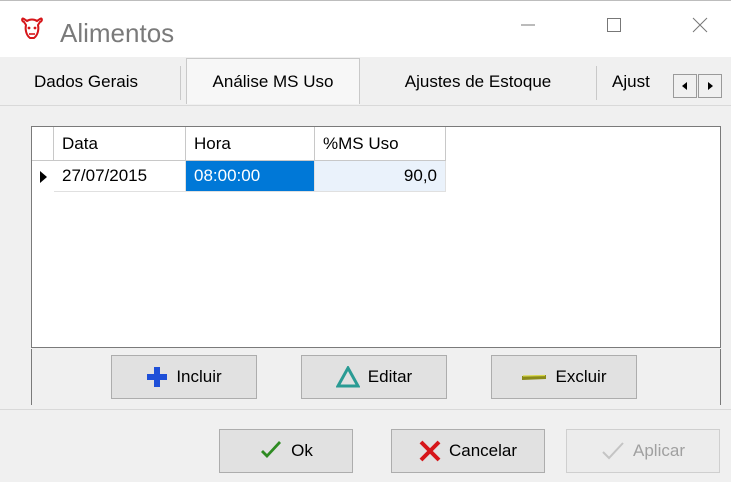  I want to click on tab-label: Dados Gerais, so click(86, 81).